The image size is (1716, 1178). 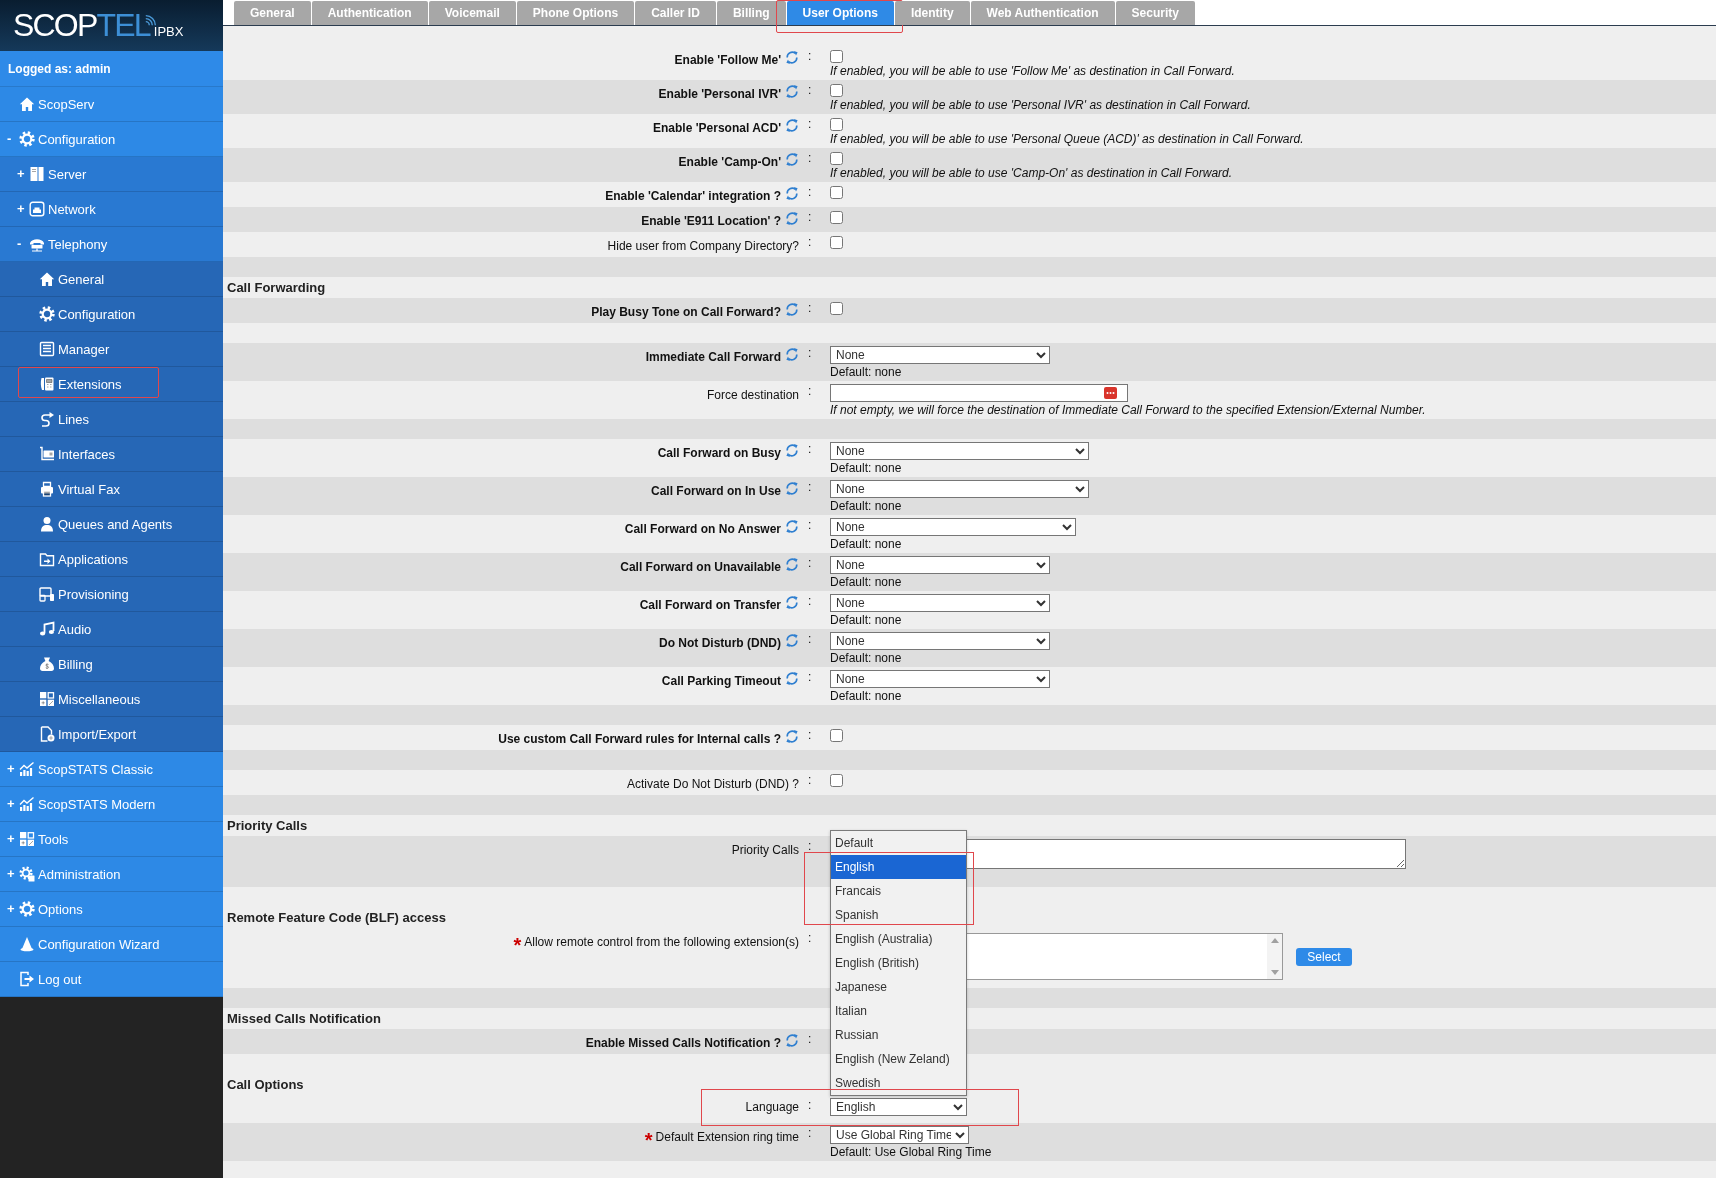 What do you see at coordinates (111, 384) in the screenshot?
I see `sidebar-item: Extensions` at bounding box center [111, 384].